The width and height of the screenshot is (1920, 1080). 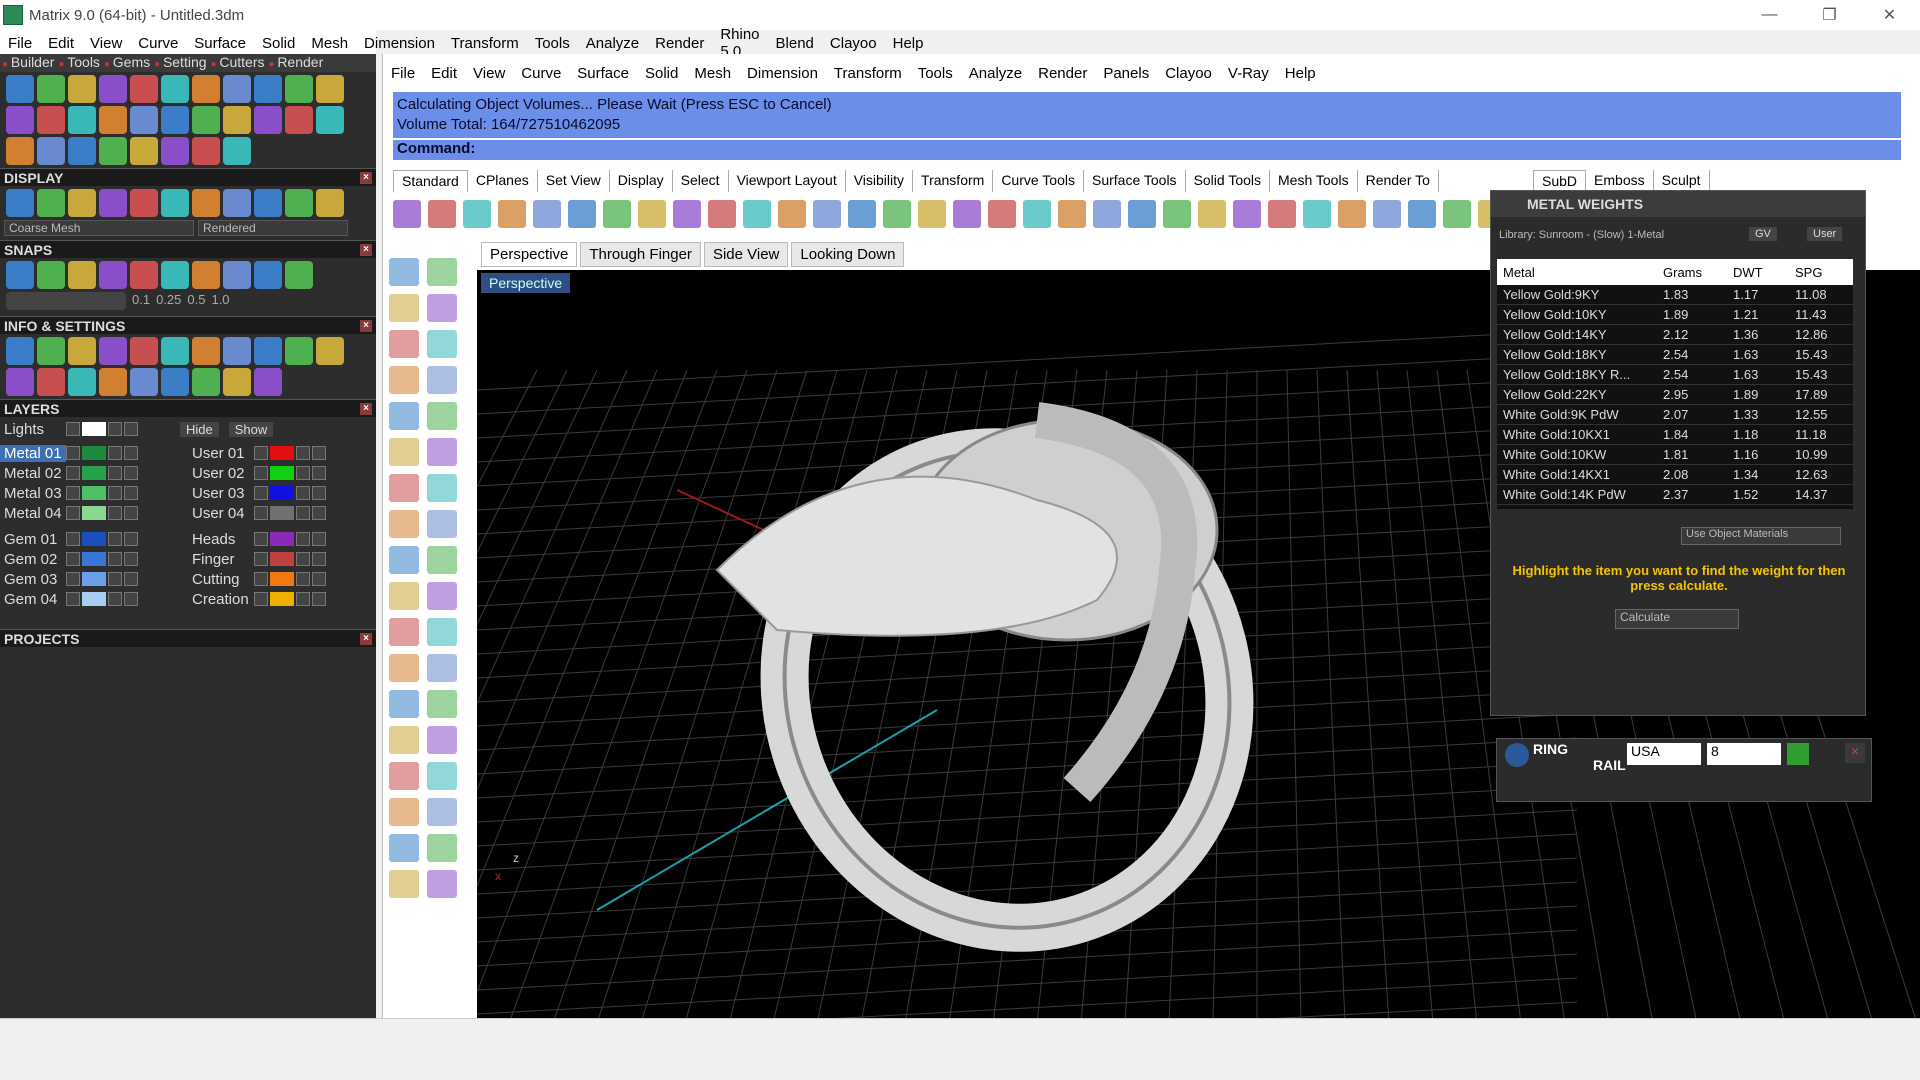 I want to click on menu-item: Curve, so click(x=158, y=43).